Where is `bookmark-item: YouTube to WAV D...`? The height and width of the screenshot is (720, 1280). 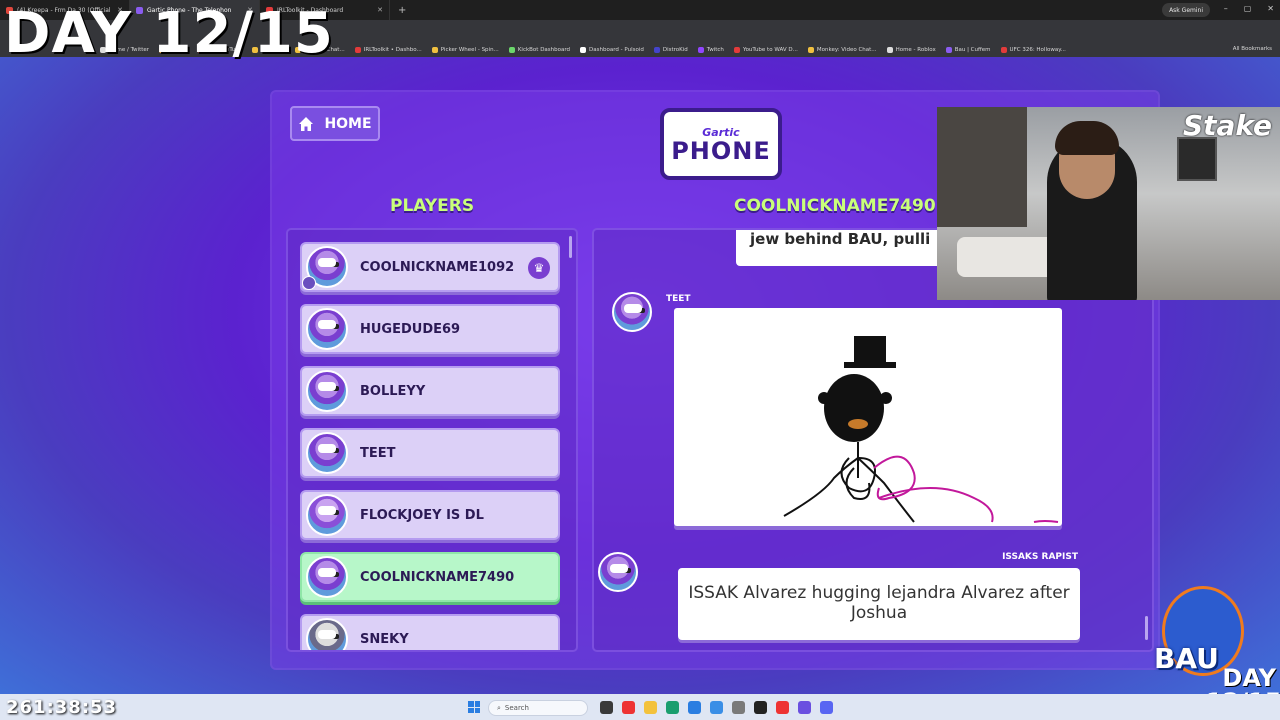 bookmark-item: YouTube to WAV D... is located at coordinates (765, 49).